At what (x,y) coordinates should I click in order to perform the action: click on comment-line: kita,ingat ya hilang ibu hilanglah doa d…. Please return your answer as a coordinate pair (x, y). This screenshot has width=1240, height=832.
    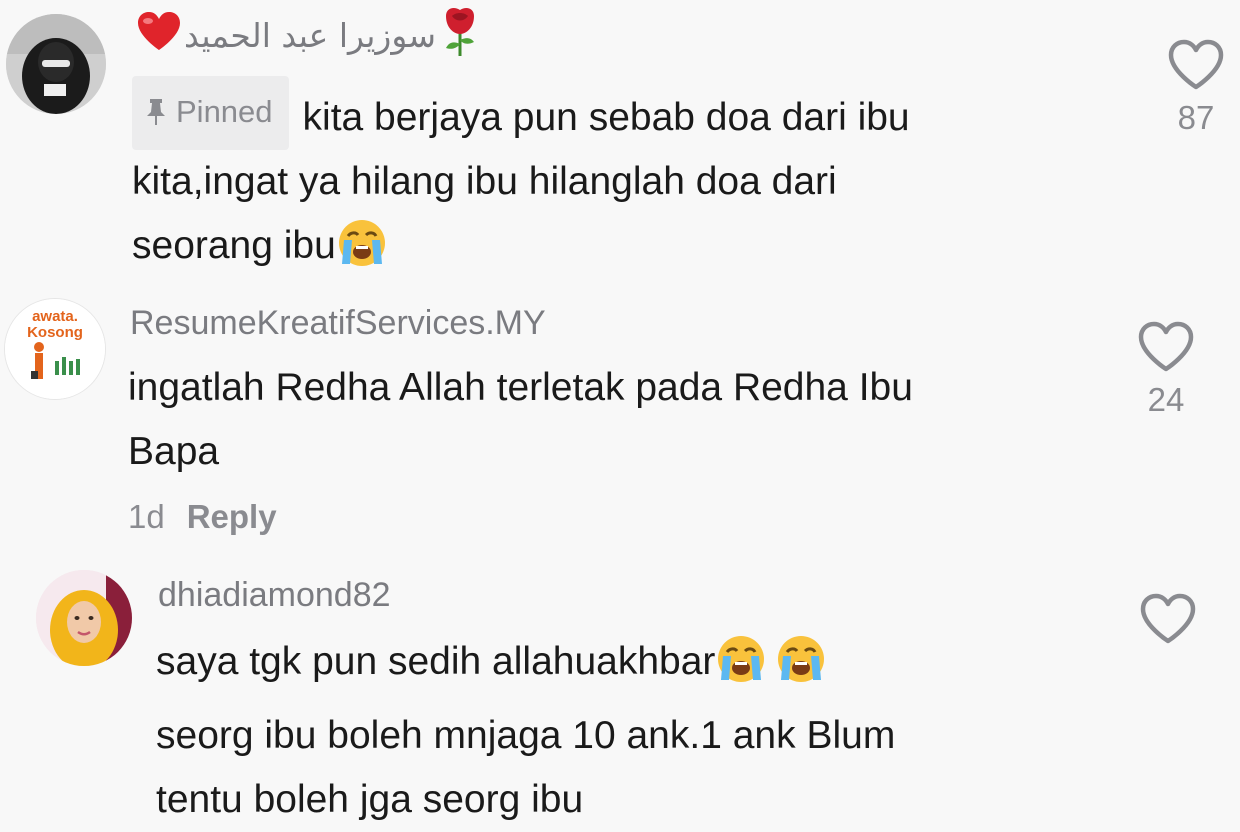
    Looking at the image, I should click on (484, 181).